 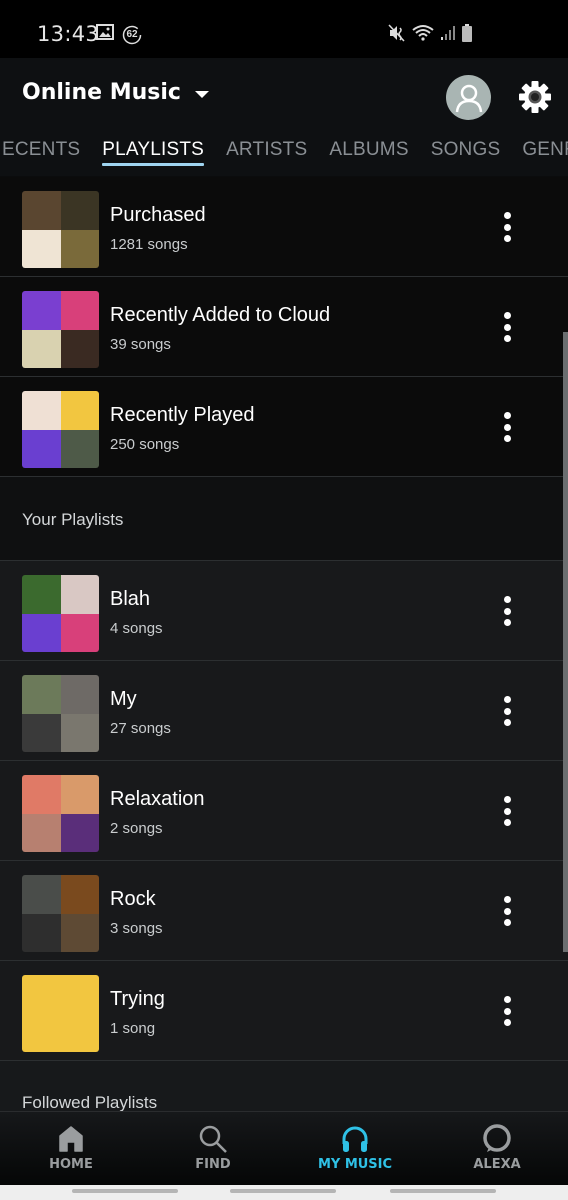 I want to click on playlist-row-recently-played: Recently Played 250 songs, so click(x=284, y=427).